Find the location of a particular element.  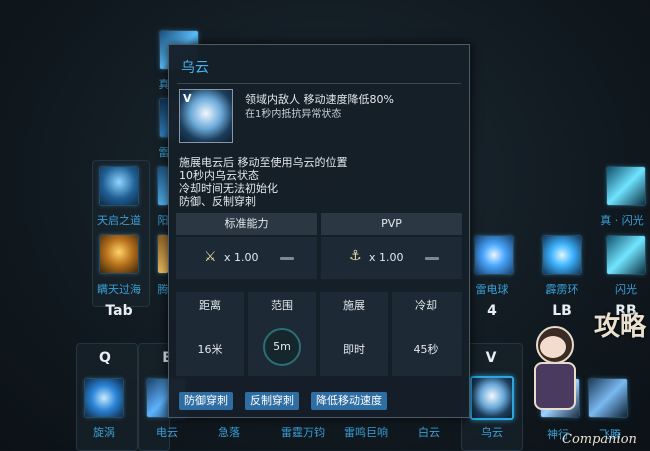

key-label-lb: LB is located at coordinates (562, 311).